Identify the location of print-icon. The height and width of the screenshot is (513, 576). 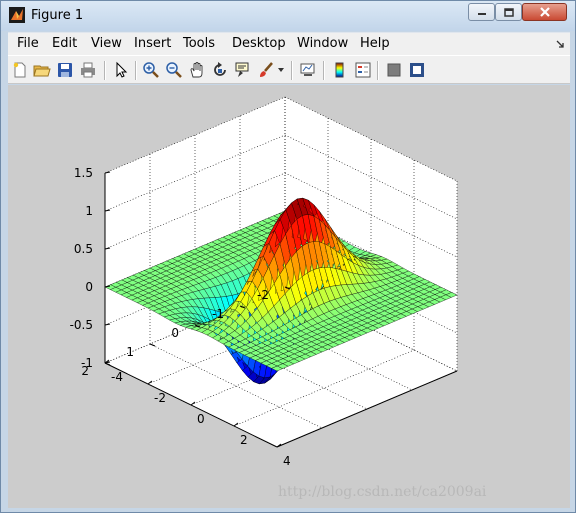
(88, 70).